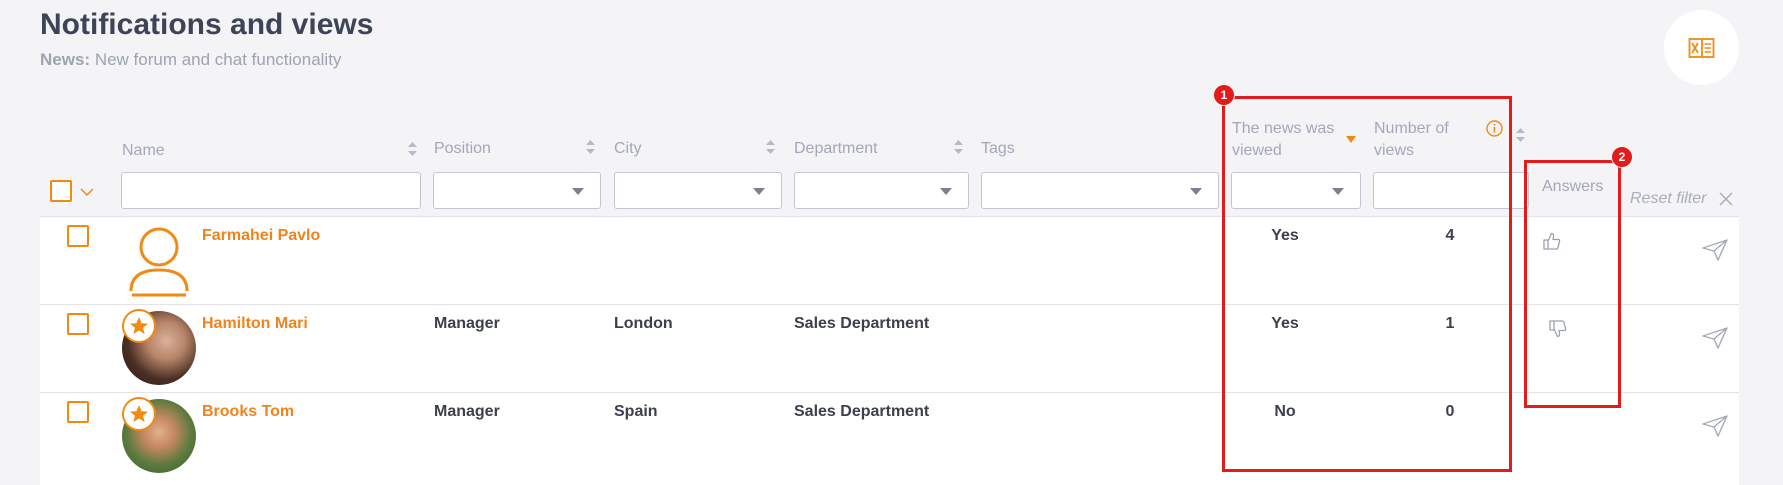 The height and width of the screenshot is (485, 1783). What do you see at coordinates (636, 411) in the screenshot?
I see `city-cell: Spain` at bounding box center [636, 411].